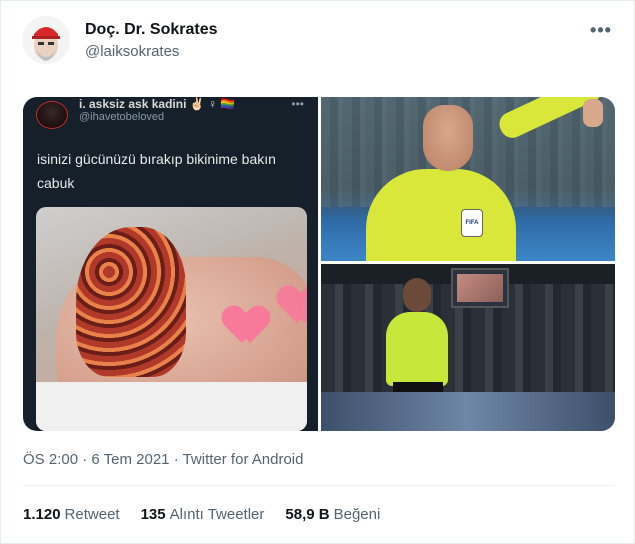 The width and height of the screenshot is (635, 544). I want to click on var-monitor-screen, so click(480, 288).